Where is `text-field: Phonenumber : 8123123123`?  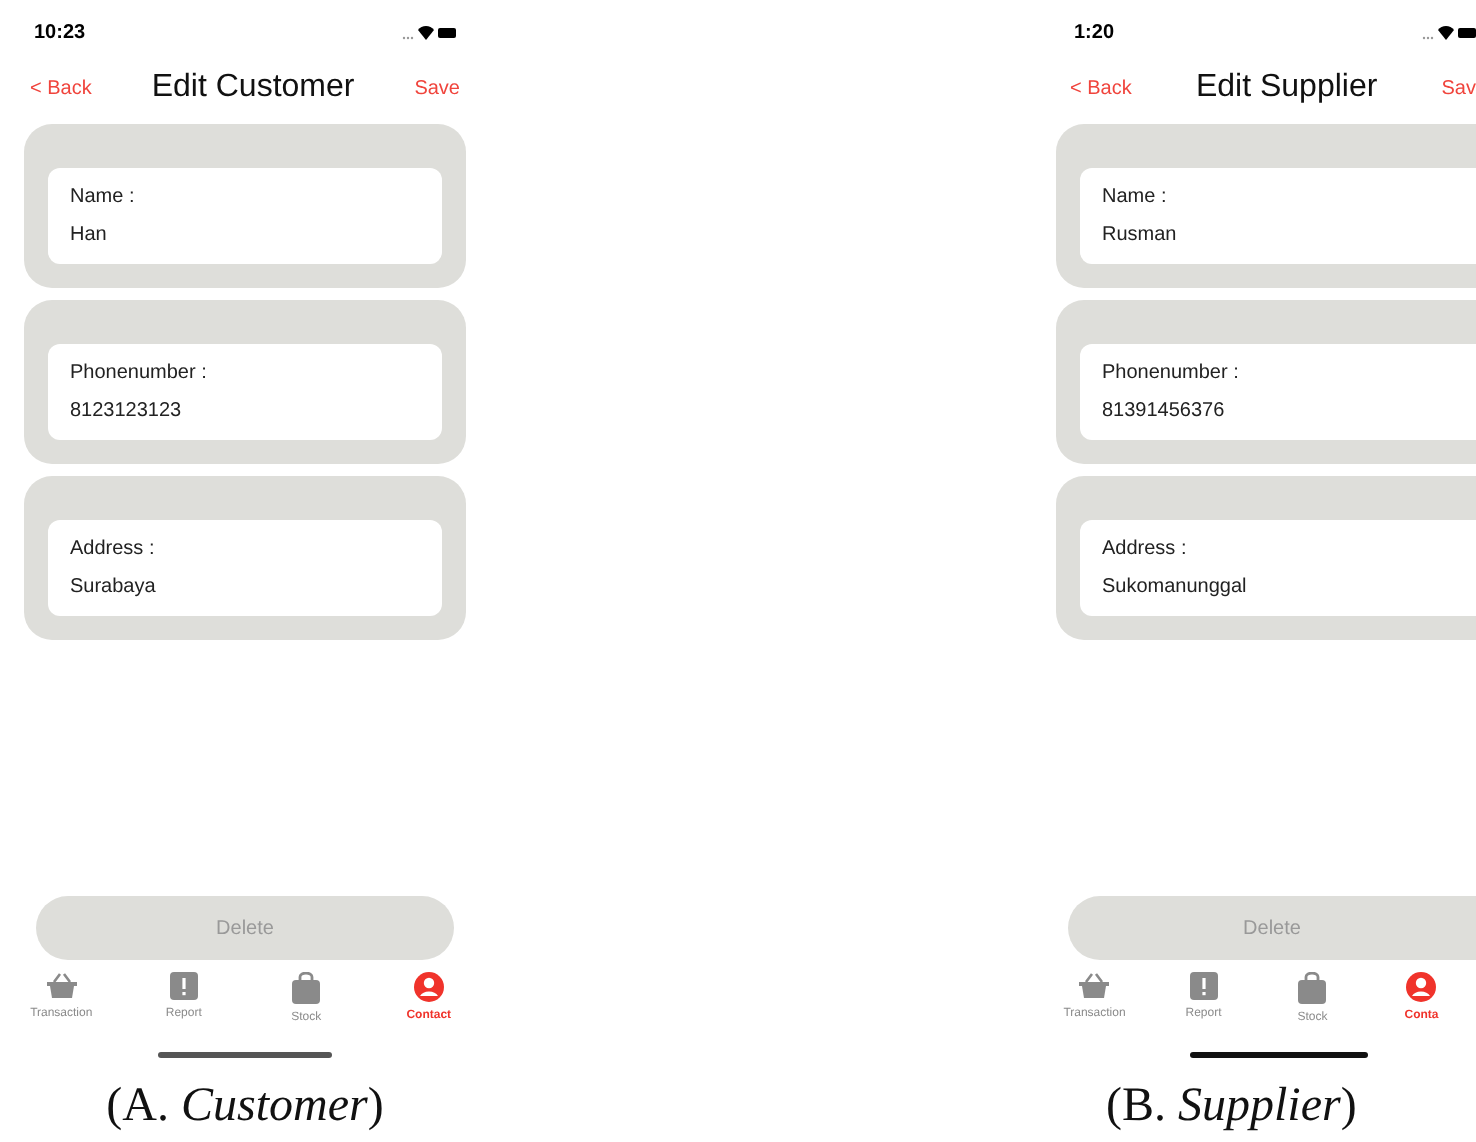
text-field: Phonenumber : 8123123123 is located at coordinates (245, 392).